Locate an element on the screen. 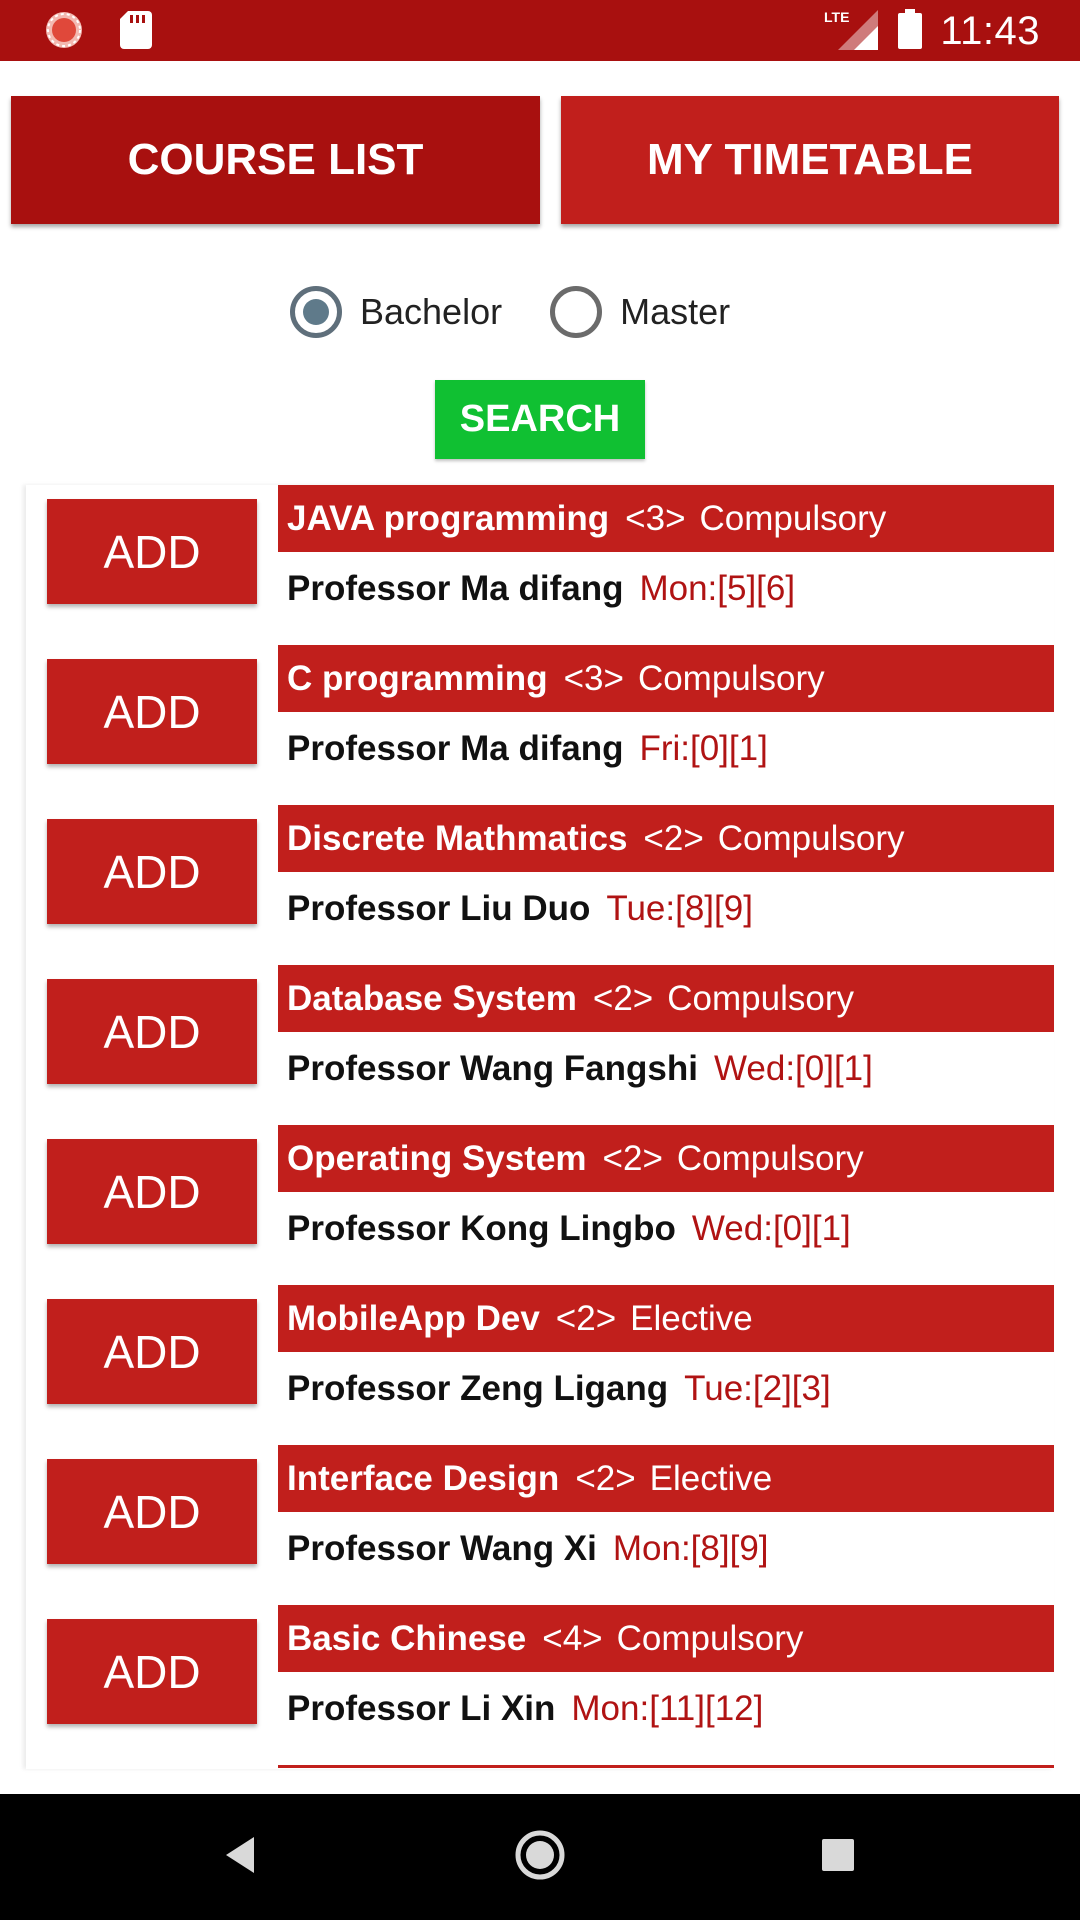 This screenshot has width=1080, height=1920. degree-radio-group: Bachelor Master is located at coordinates (534, 312).